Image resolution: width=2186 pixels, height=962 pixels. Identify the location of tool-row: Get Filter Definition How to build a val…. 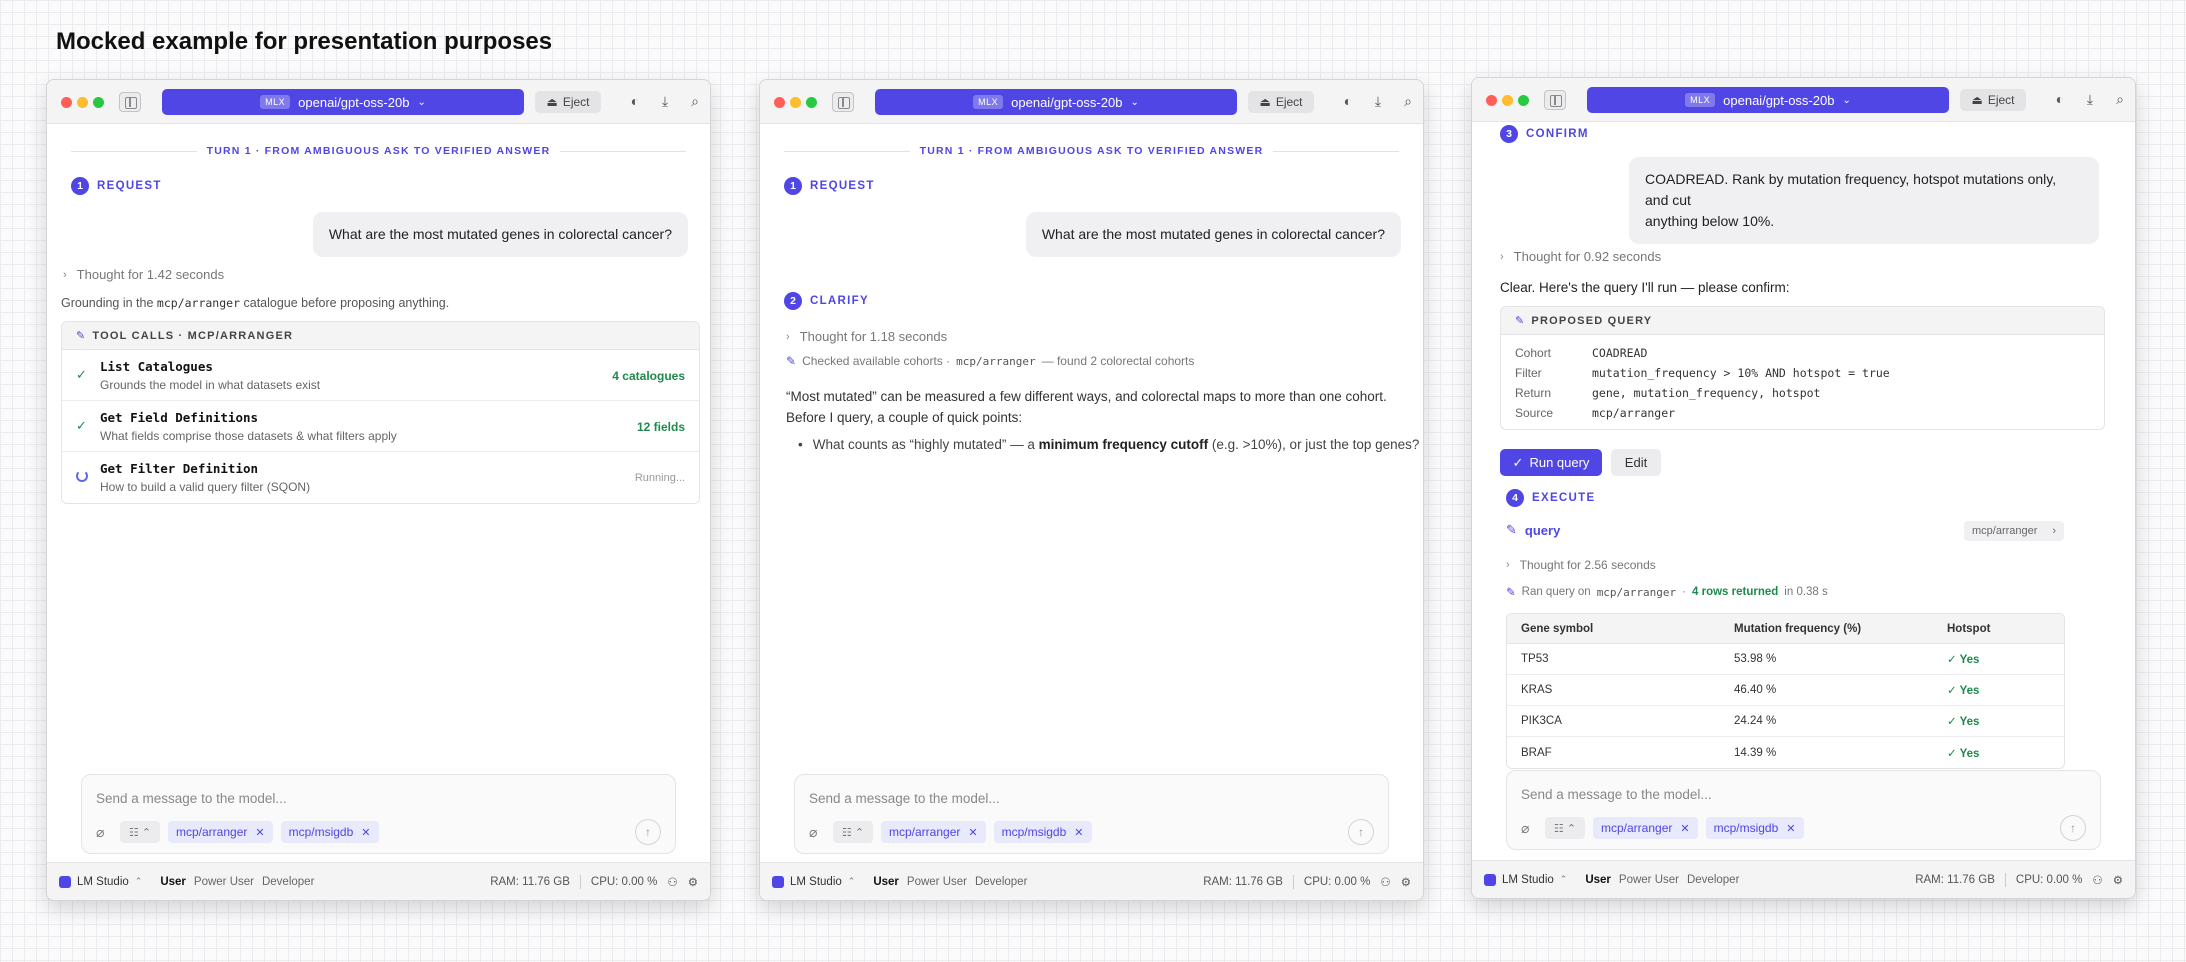
(380, 477).